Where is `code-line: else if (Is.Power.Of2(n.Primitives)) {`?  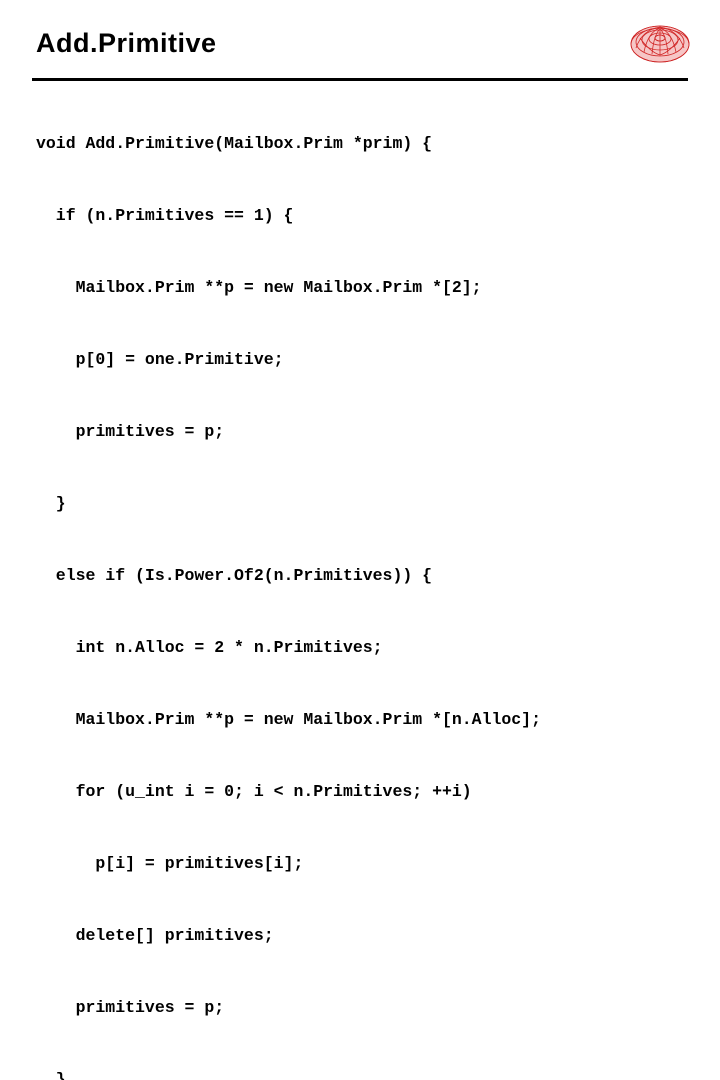
code-line: else if (Is.Power.Of2(n.Primitives)) { is located at coordinates (234, 575).